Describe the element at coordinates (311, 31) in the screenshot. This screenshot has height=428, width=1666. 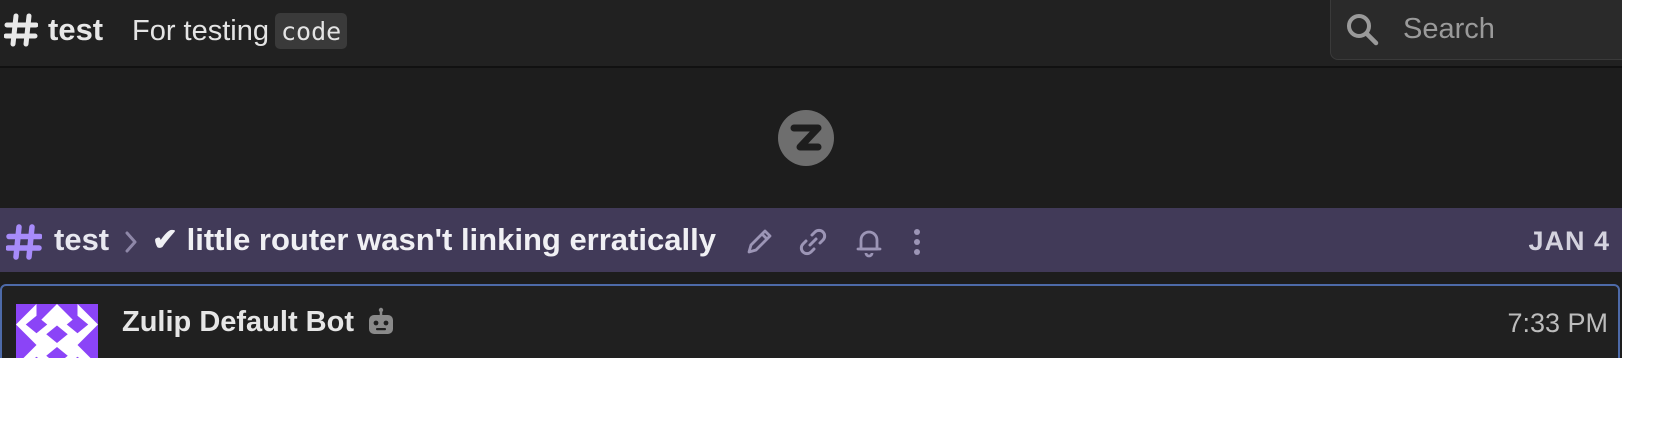
I see `channel-description-code: code` at that location.